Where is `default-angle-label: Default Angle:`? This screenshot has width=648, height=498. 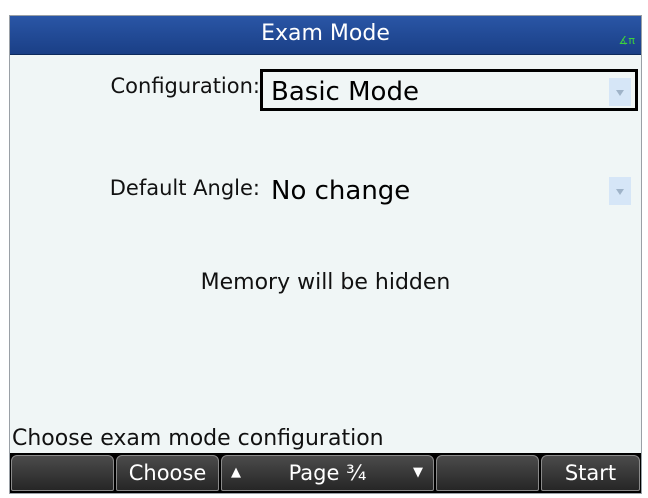 default-angle-label: Default Angle: is located at coordinates (184, 188).